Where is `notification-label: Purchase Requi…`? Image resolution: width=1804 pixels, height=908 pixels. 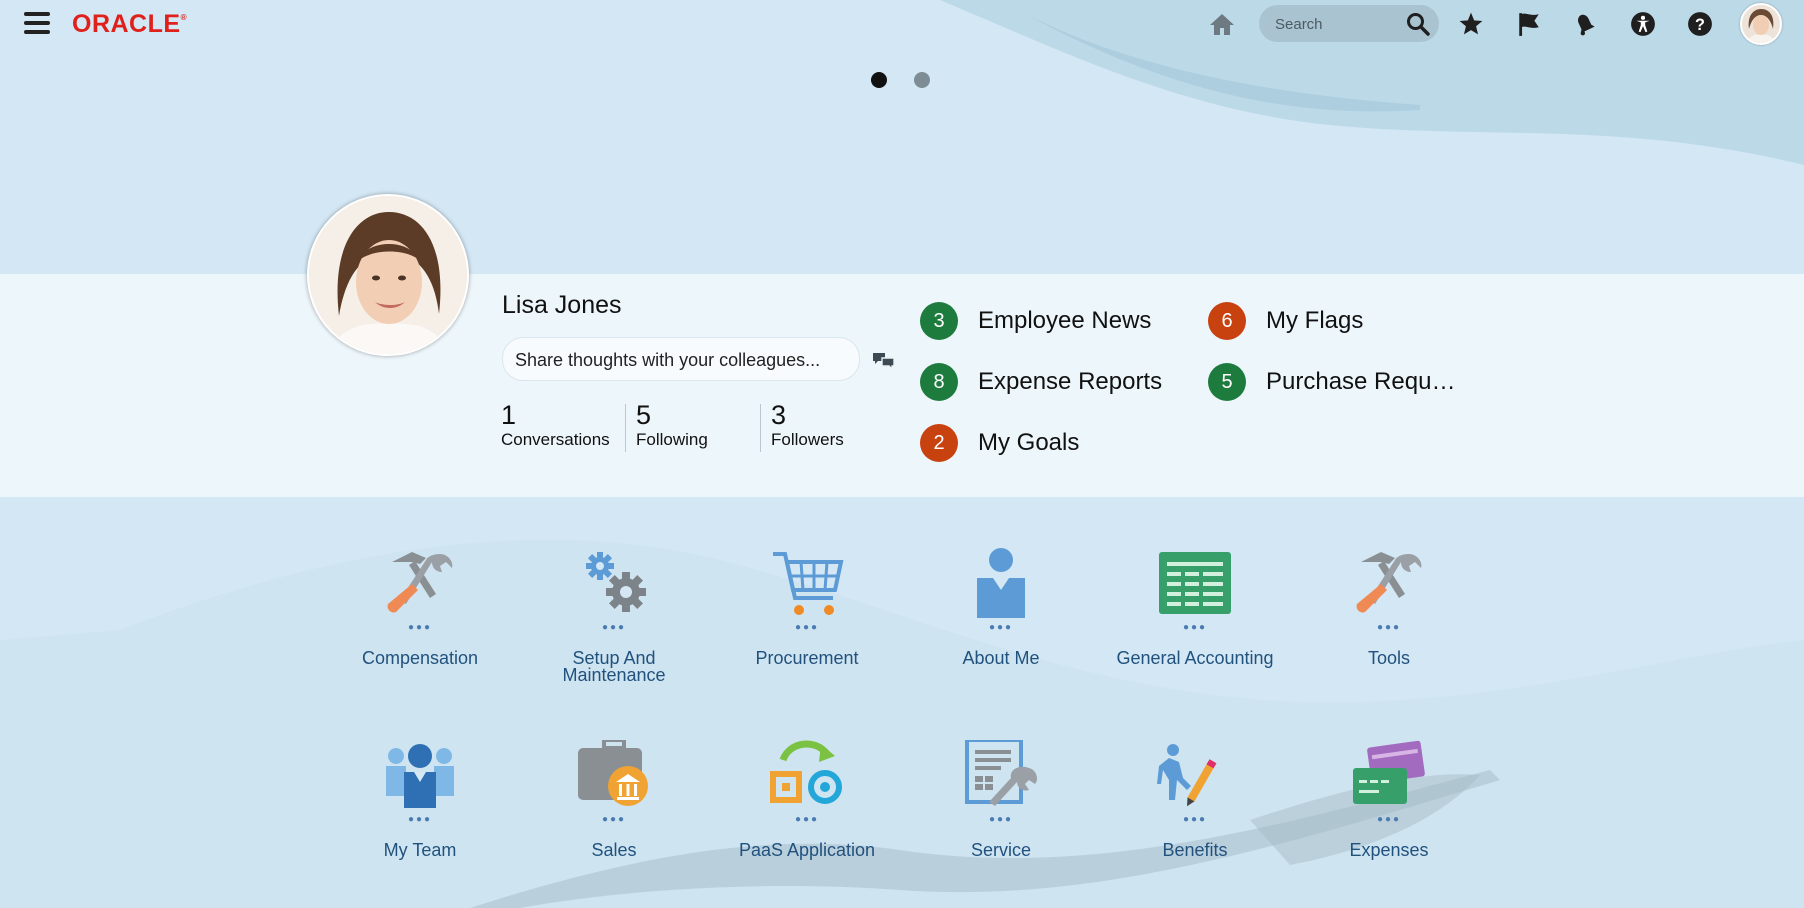 notification-label: Purchase Requi… is located at coordinates (1362, 381).